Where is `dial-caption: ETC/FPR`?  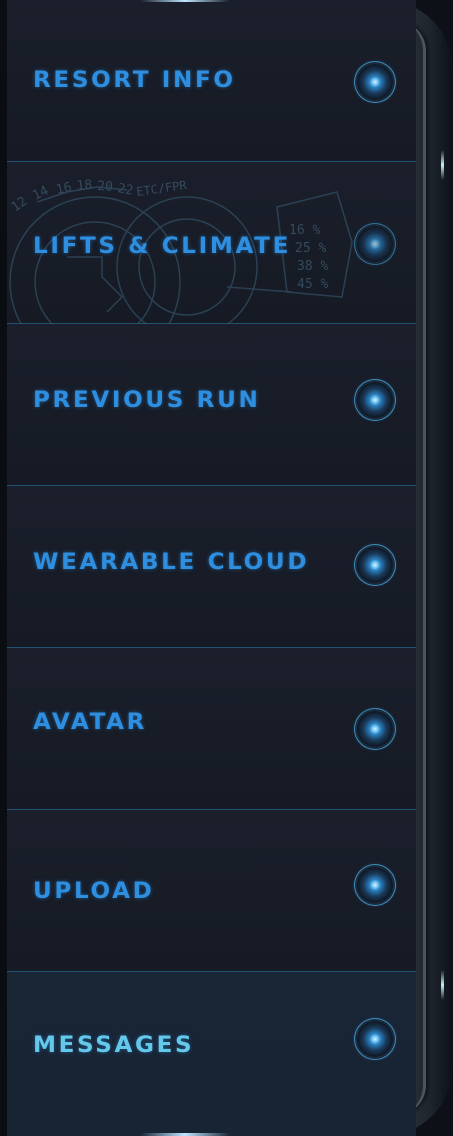
dial-caption: ETC/FPR is located at coordinates (161, 188).